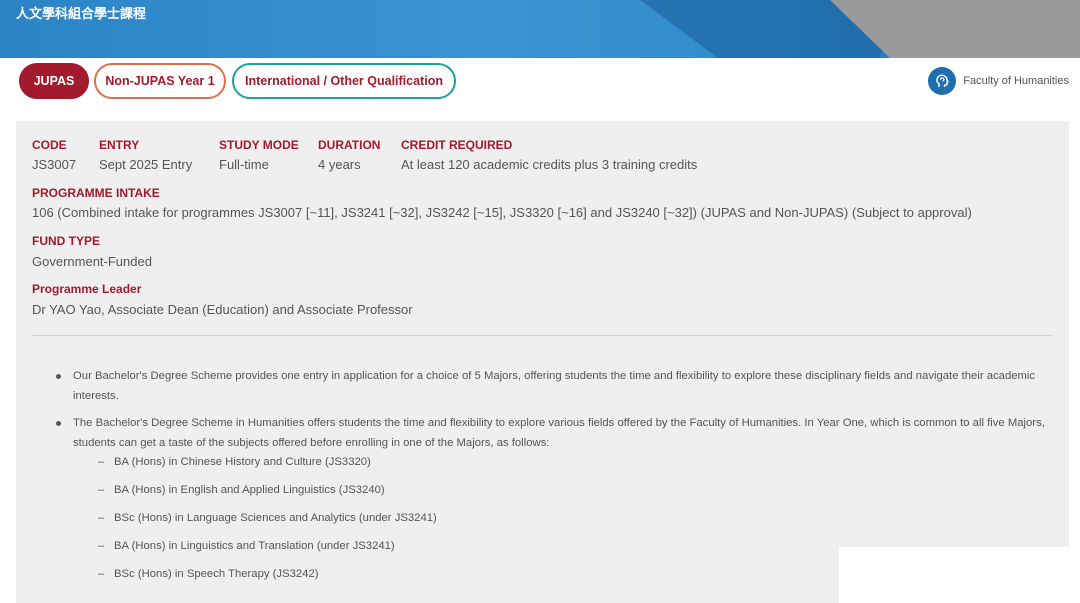 This screenshot has width=1080, height=603. I want to click on intake-label: PROGRAMME INTAKE, so click(96, 193).